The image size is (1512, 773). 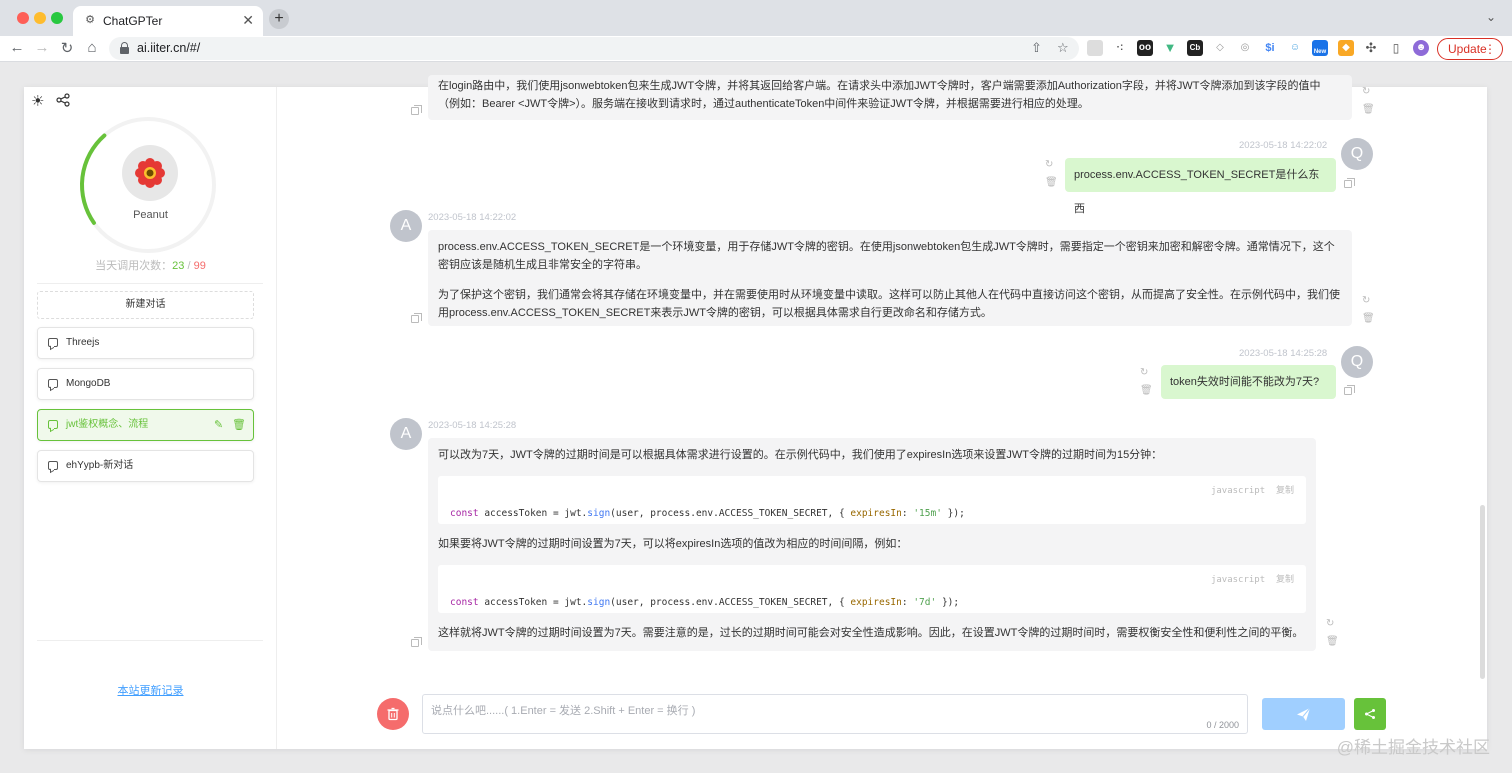 What do you see at coordinates (40, 18) in the screenshot?
I see `window-minimize-button` at bounding box center [40, 18].